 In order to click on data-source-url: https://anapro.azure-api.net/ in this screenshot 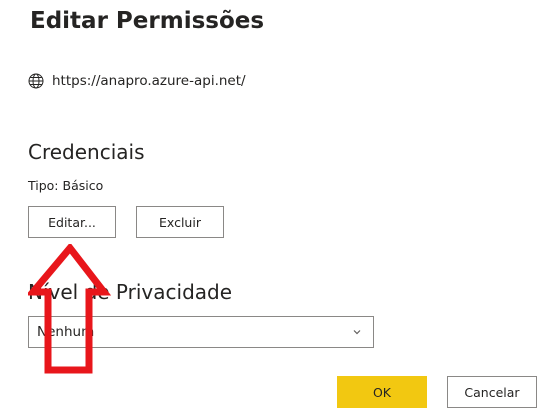, I will do `click(149, 81)`.